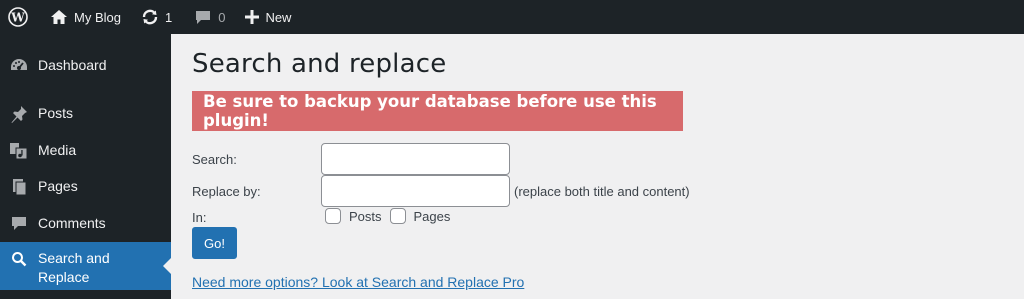  What do you see at coordinates (415, 159) in the screenshot?
I see `search-input` at bounding box center [415, 159].